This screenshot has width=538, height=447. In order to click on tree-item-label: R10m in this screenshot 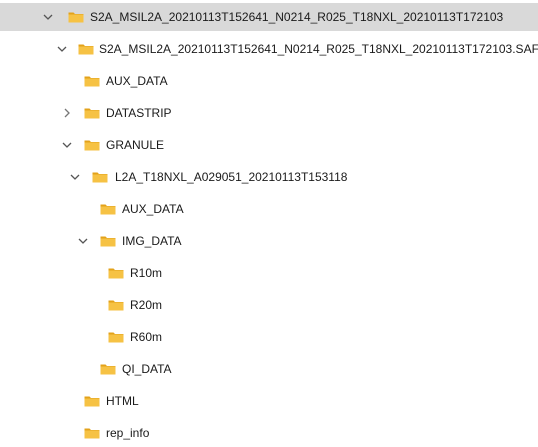, I will do `click(146, 273)`.